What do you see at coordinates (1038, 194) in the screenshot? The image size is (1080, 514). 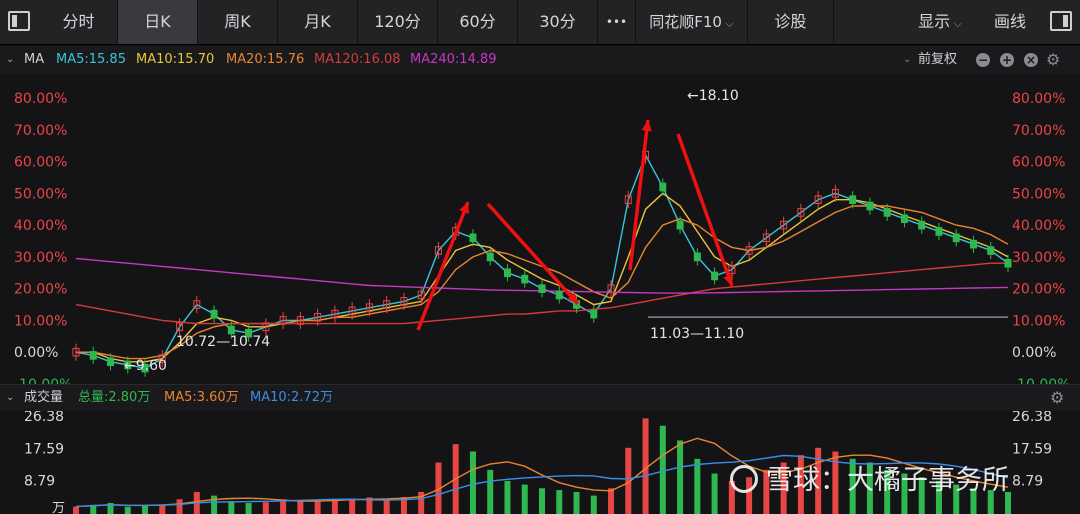 I see `y-tick-label-right: 50.00%` at bounding box center [1038, 194].